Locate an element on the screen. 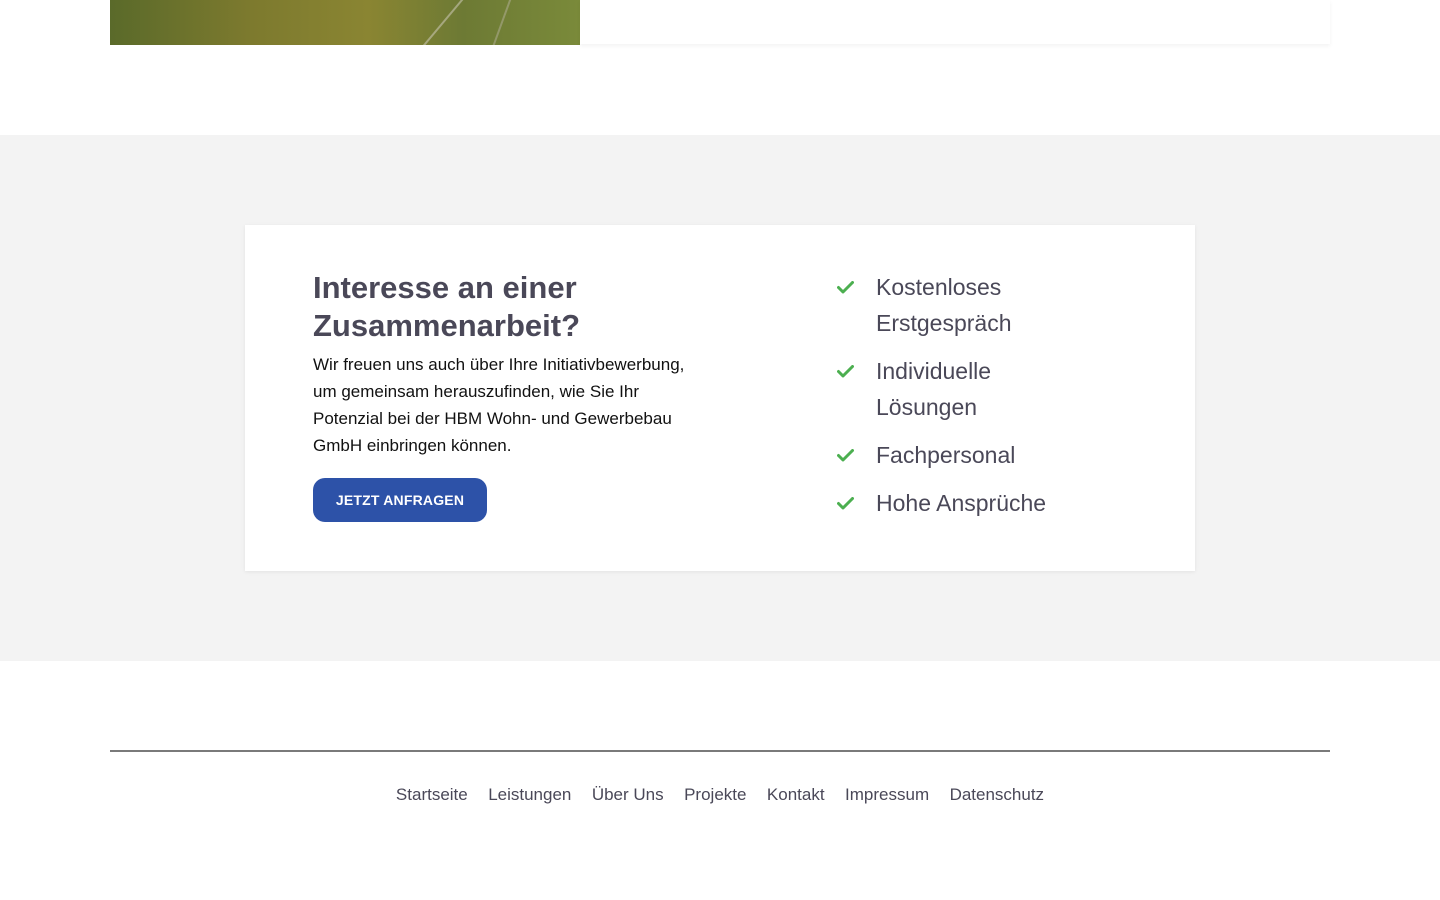 The width and height of the screenshot is (1440, 900). footer-divider is located at coordinates (720, 751).